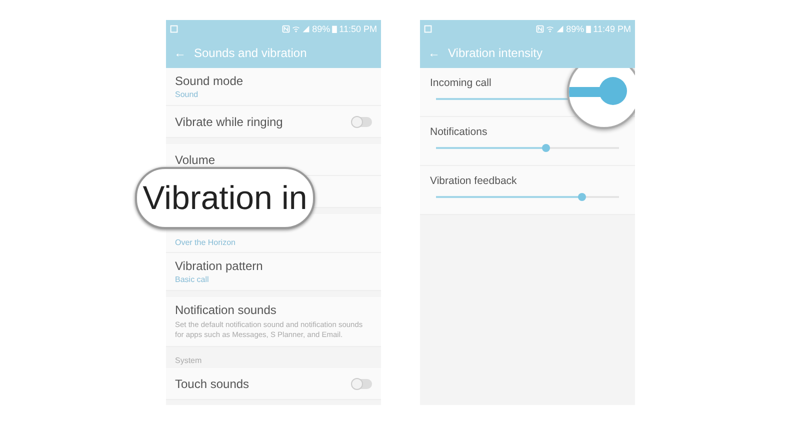  Describe the element at coordinates (212, 383) in the screenshot. I see `row-title: Touch sounds` at that location.